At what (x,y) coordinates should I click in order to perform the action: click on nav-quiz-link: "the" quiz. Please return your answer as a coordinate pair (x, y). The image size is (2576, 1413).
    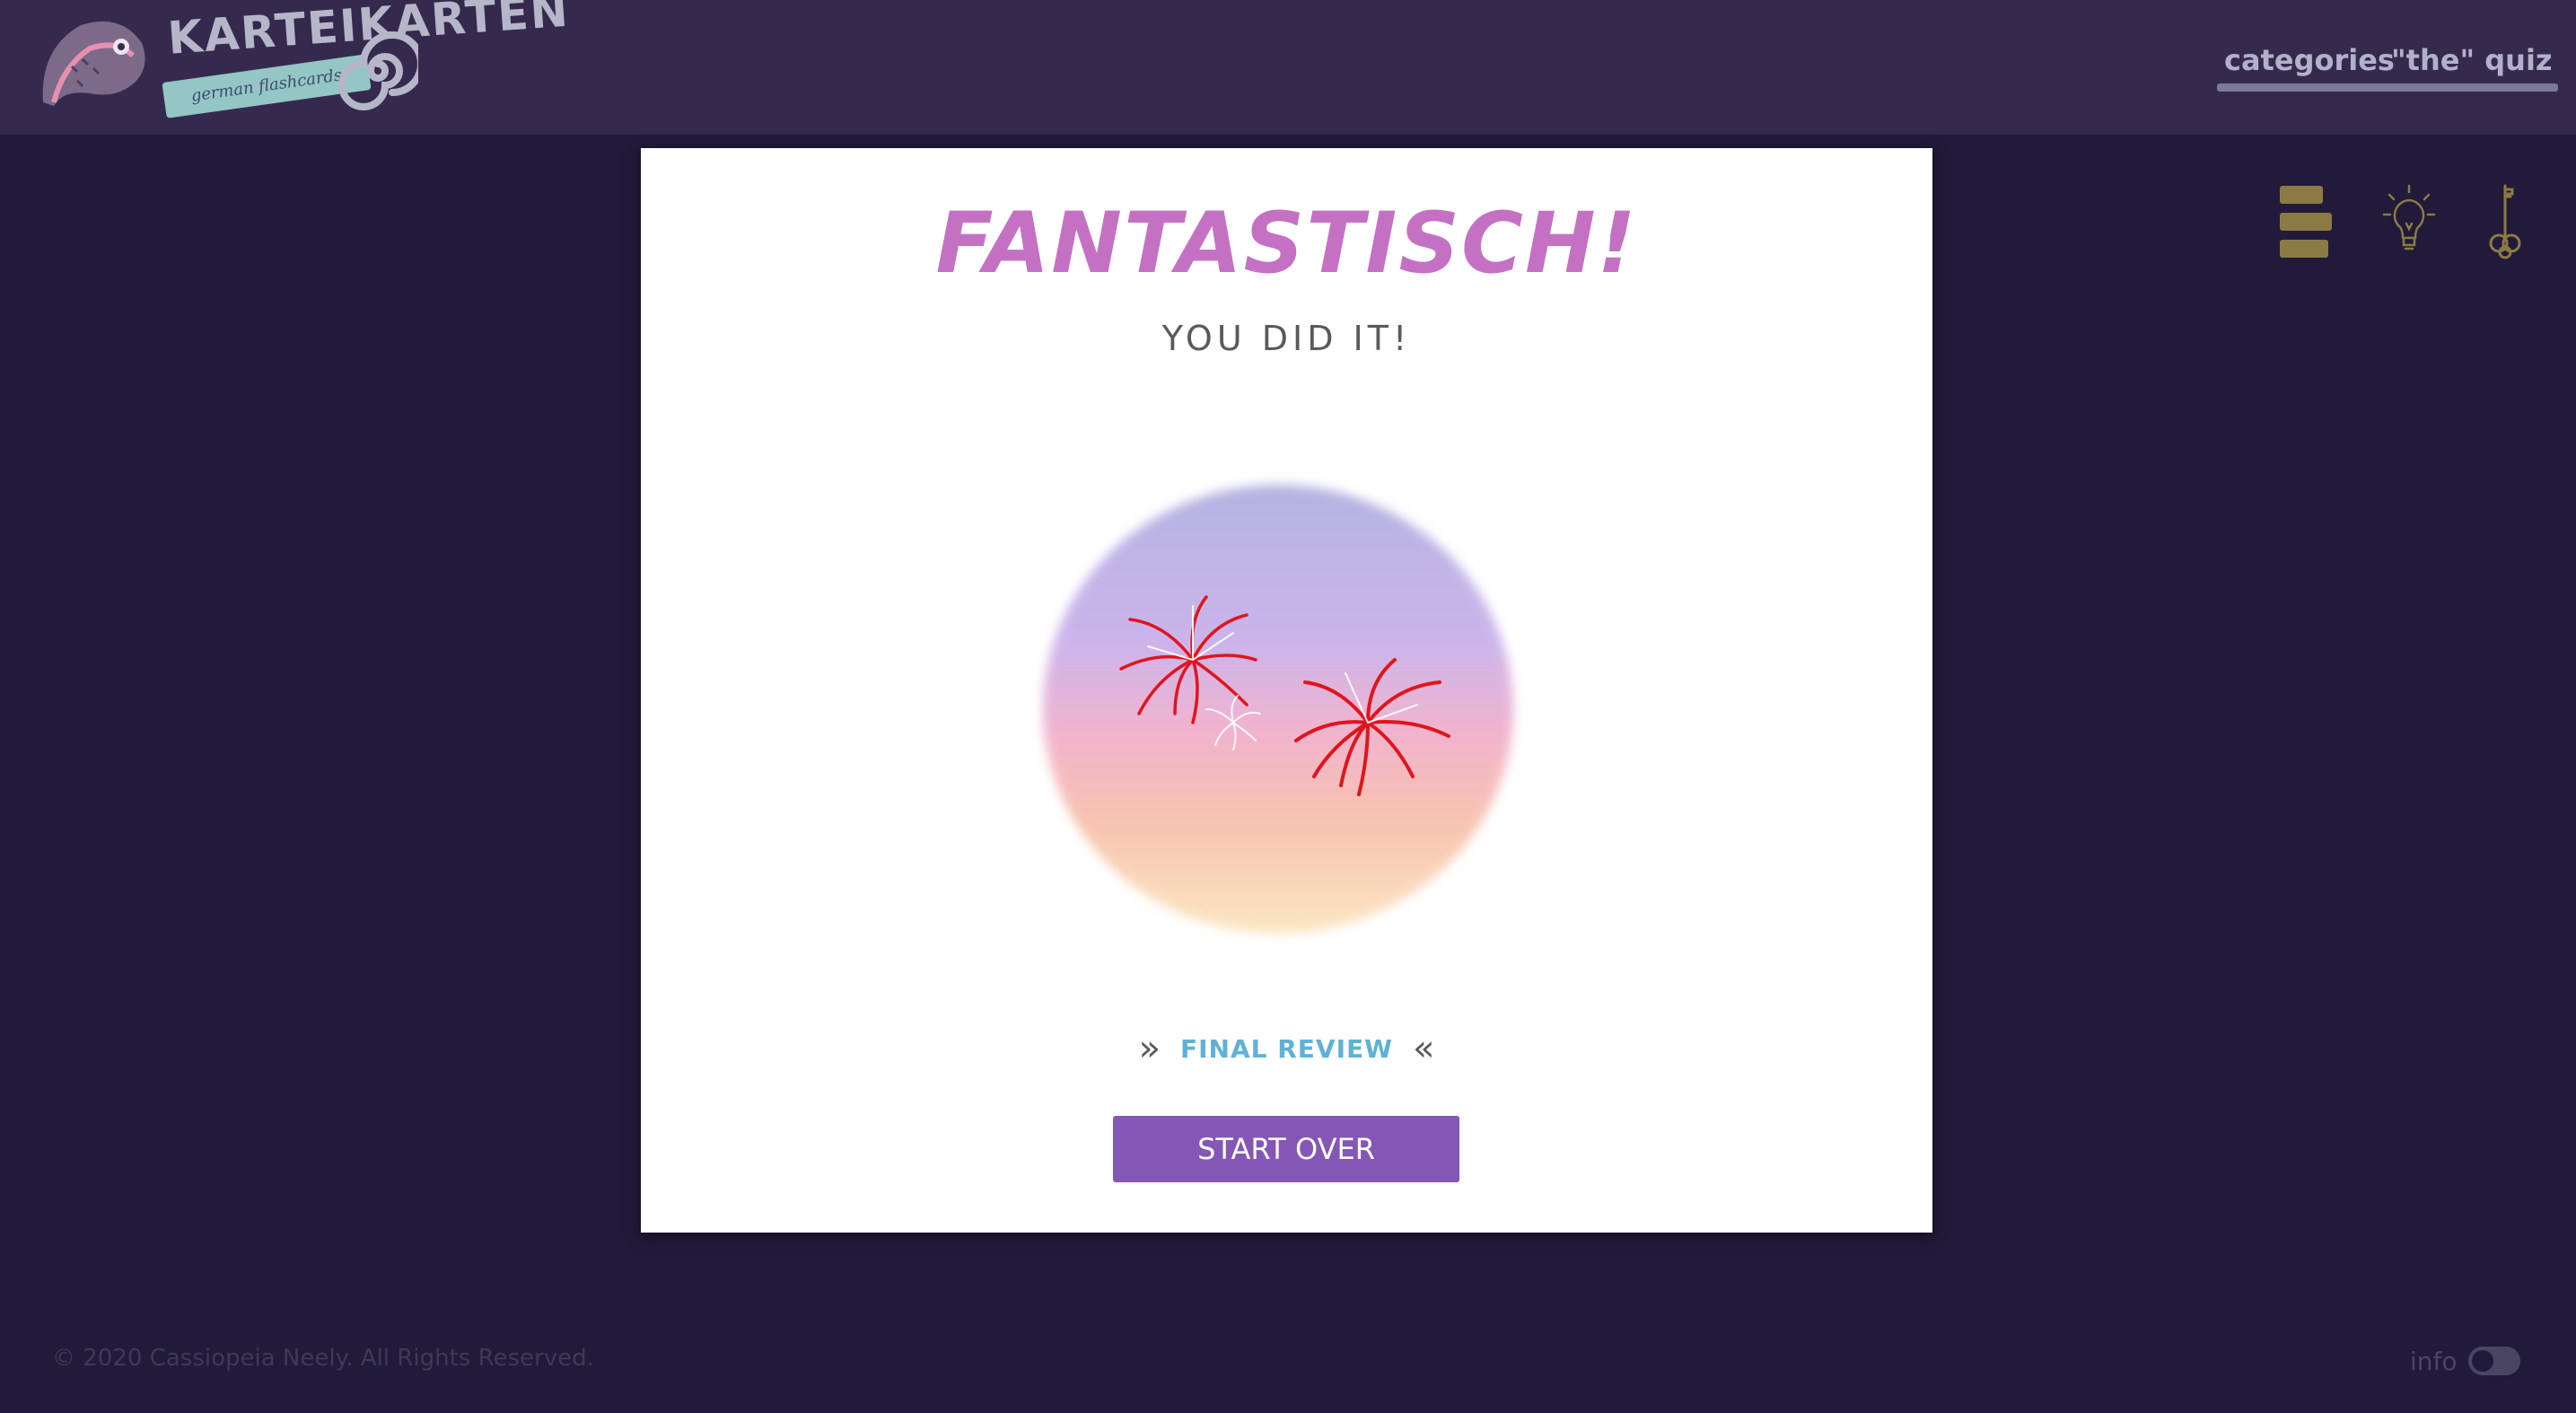
    Looking at the image, I should click on (2471, 67).